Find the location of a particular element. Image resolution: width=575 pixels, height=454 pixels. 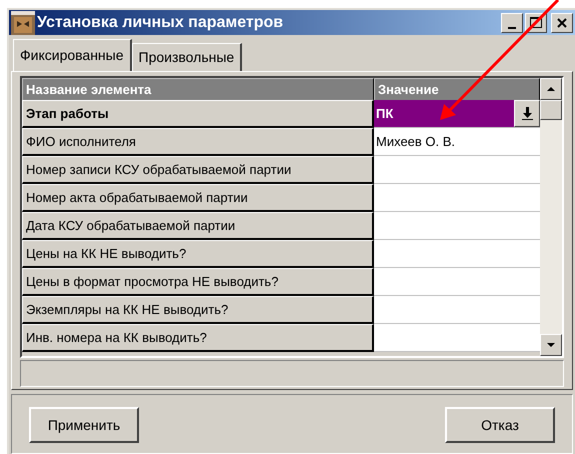

download-arrow-icon is located at coordinates (527, 113).